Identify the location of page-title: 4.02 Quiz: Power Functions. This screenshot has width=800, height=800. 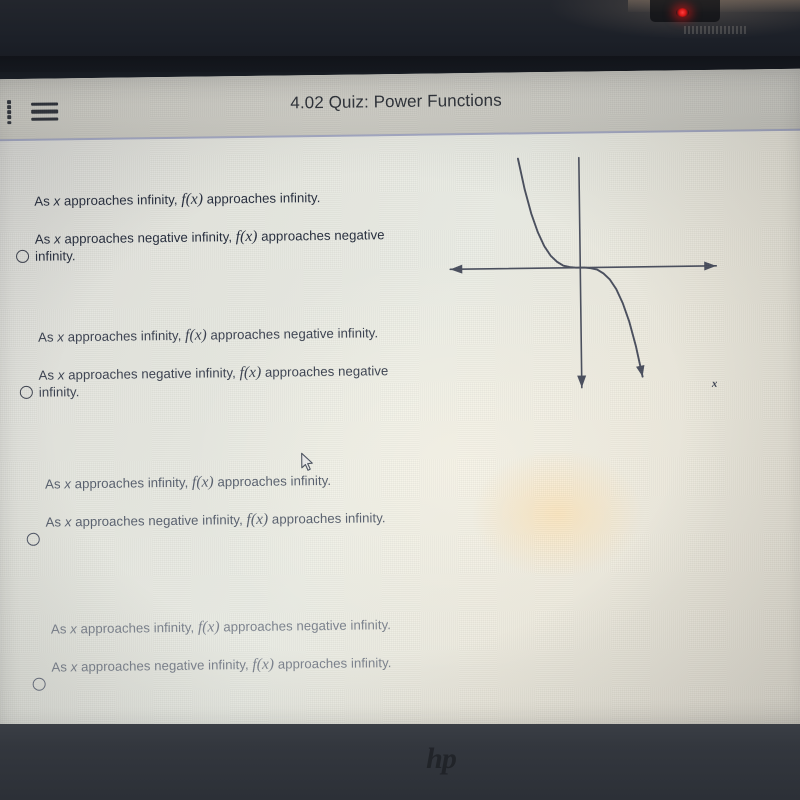
(396, 101).